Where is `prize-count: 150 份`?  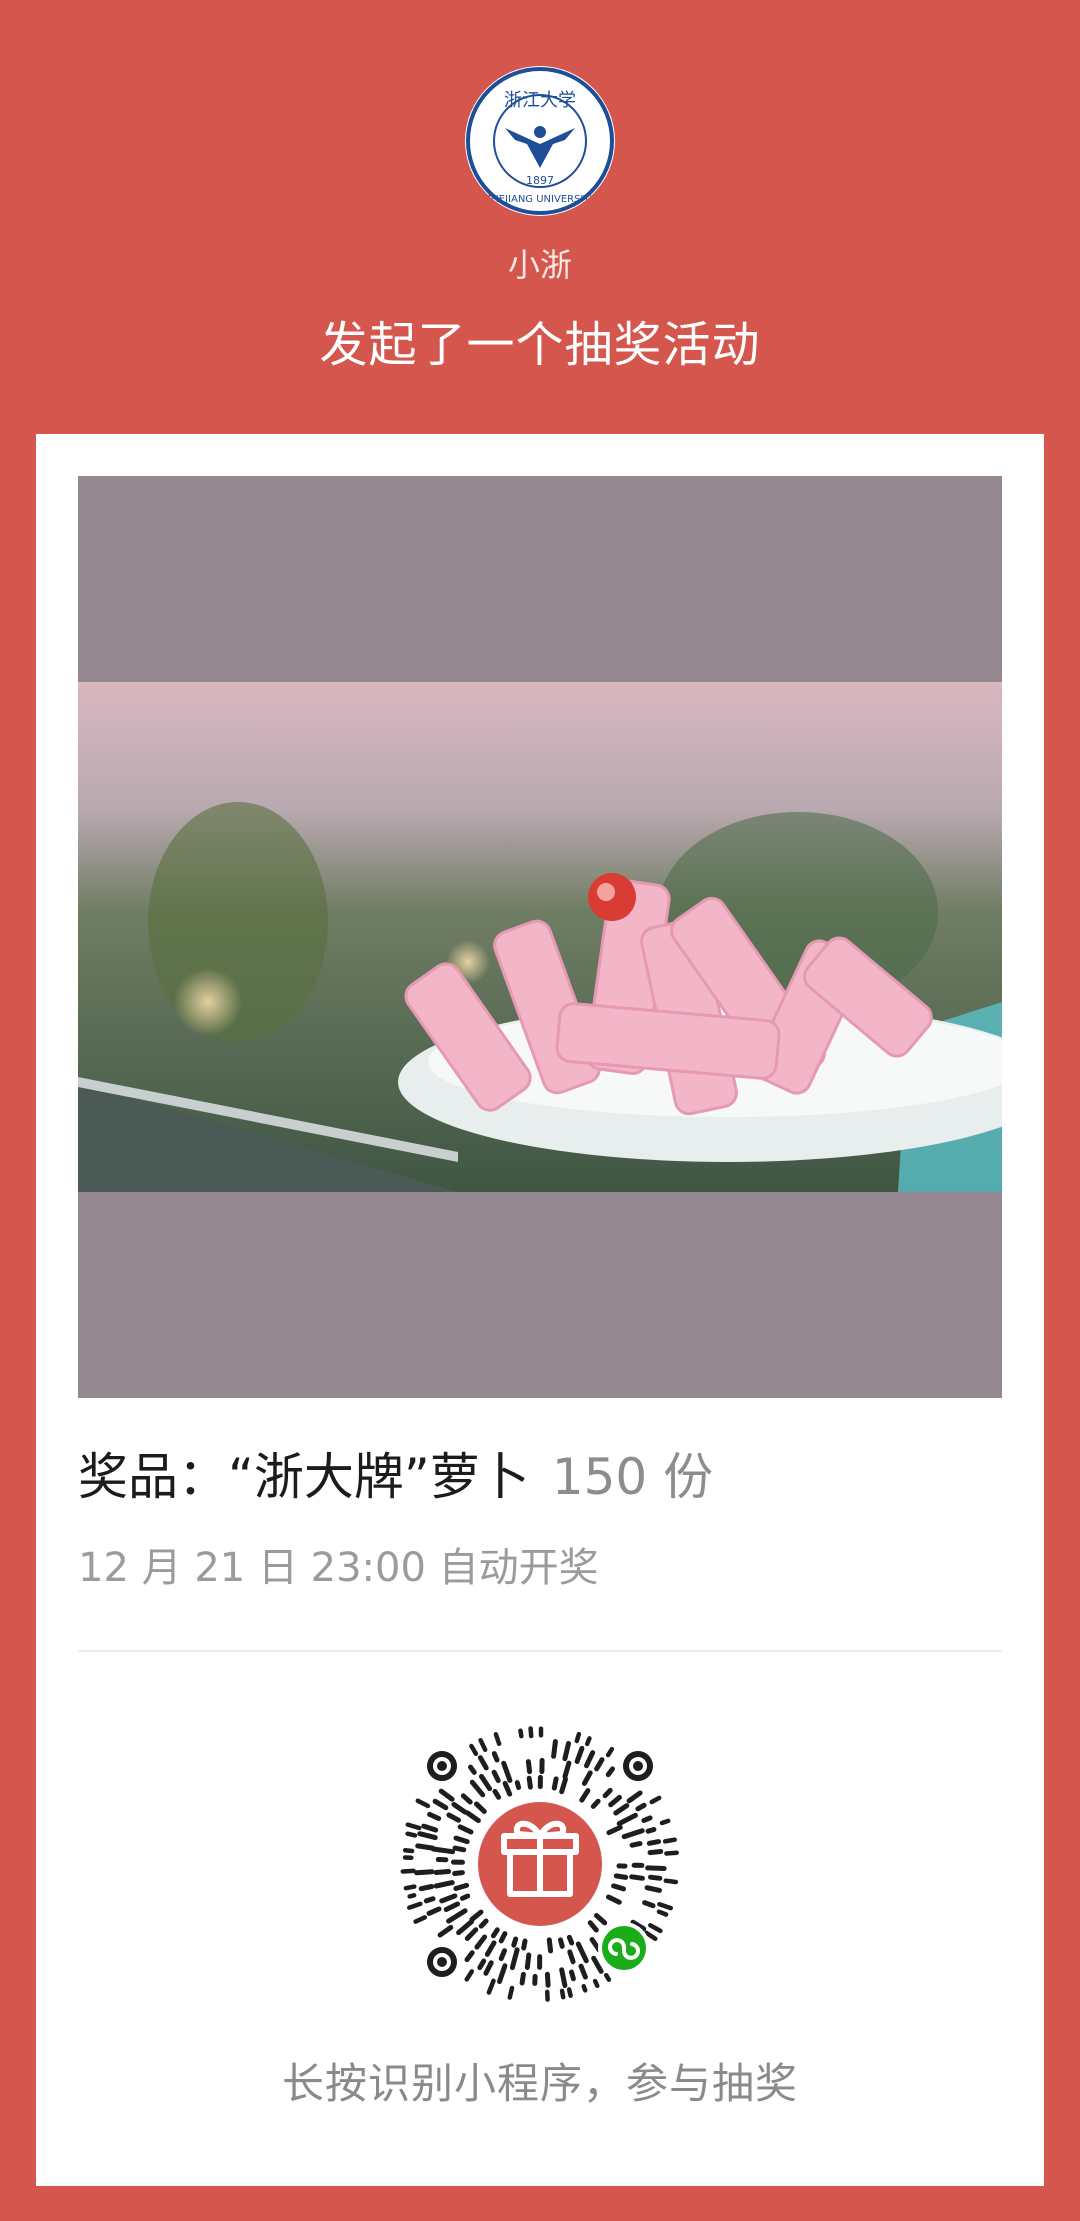
prize-count: 150 份 is located at coordinates (632, 1477).